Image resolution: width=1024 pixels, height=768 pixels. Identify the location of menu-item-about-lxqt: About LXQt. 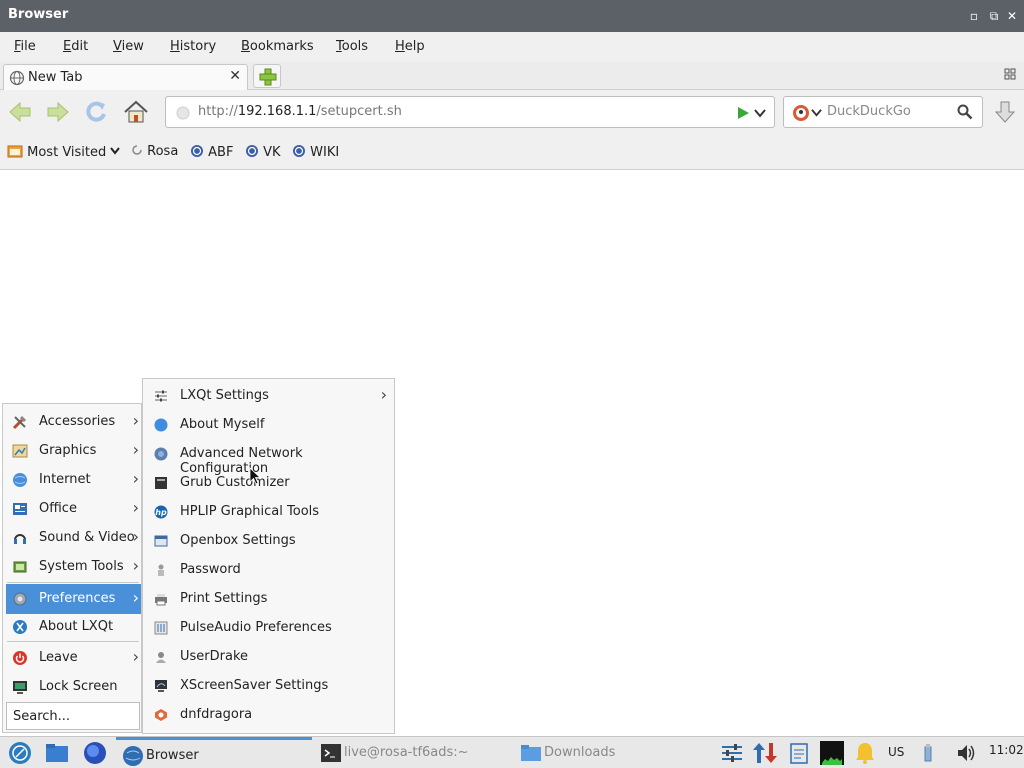
(73, 627).